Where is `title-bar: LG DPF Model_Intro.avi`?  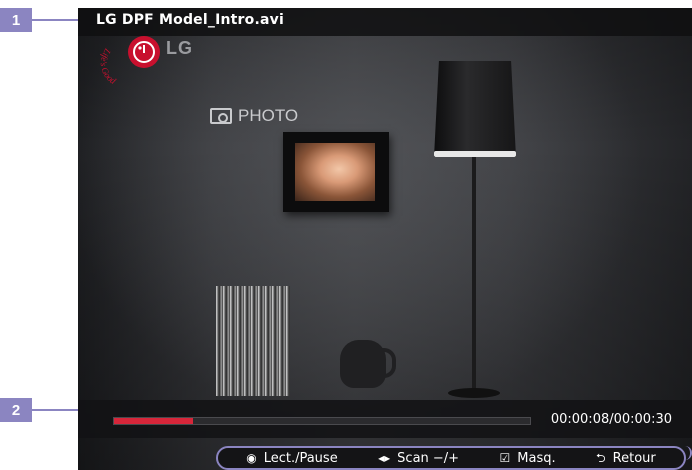
title-bar: LG DPF Model_Intro.avi is located at coordinates (385, 22).